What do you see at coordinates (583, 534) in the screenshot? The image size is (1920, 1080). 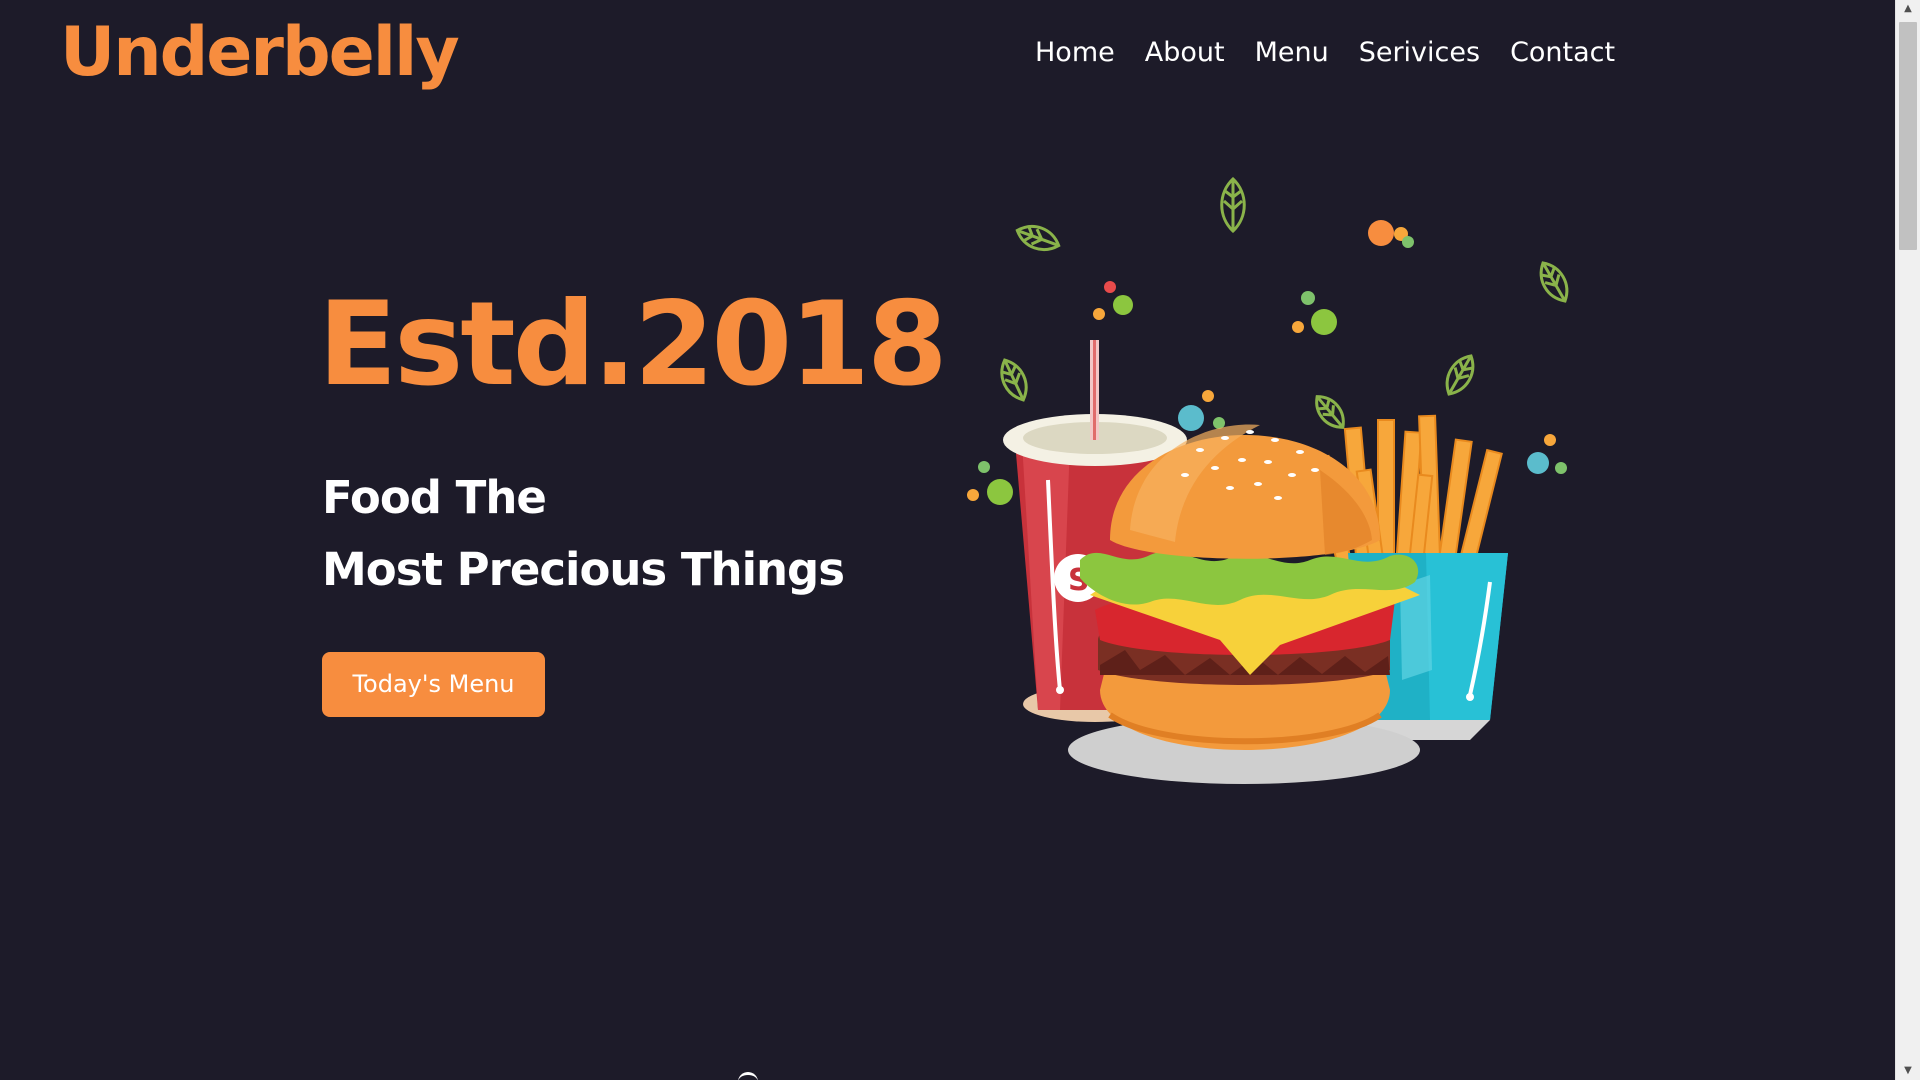 I see `hero-tagline: Food The Most Precious Things` at bounding box center [583, 534].